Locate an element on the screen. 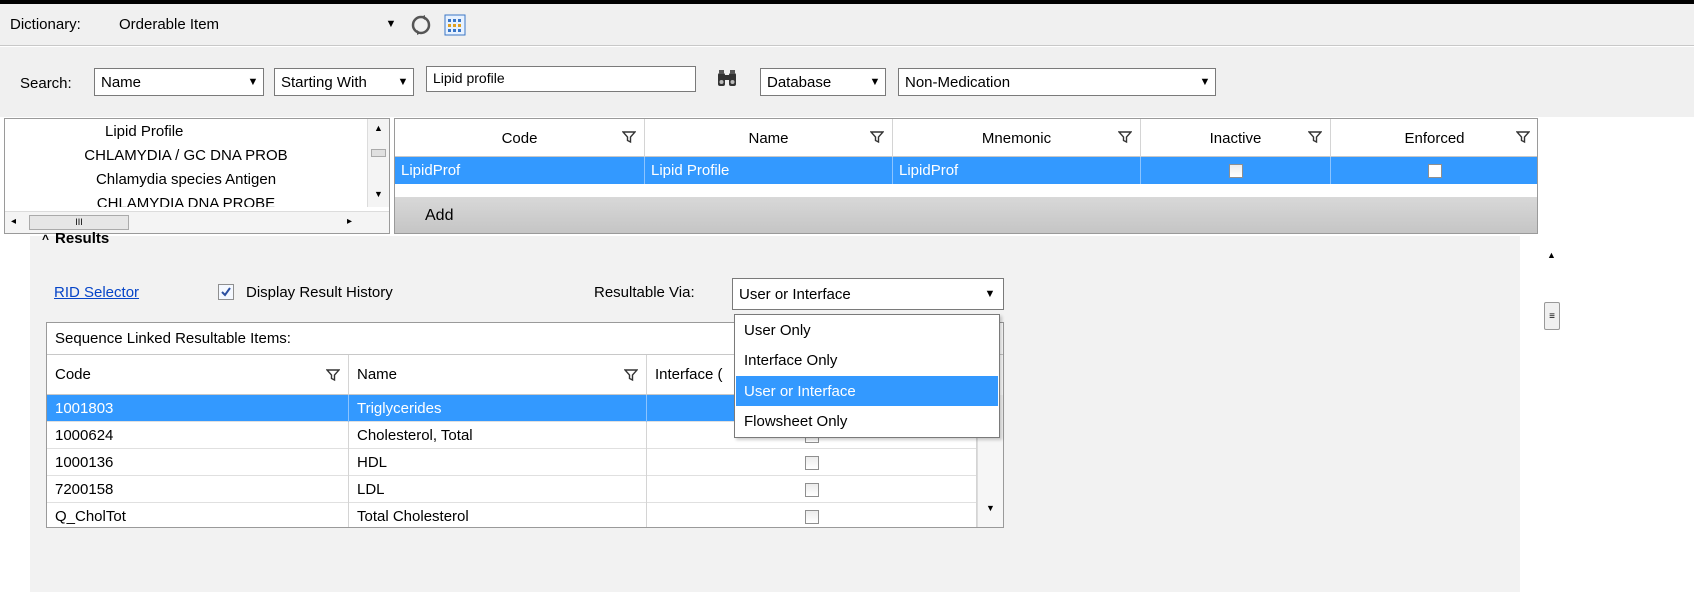 Image resolution: width=1694 pixels, height=606 pixels. grid-view-icon is located at coordinates (455, 25).